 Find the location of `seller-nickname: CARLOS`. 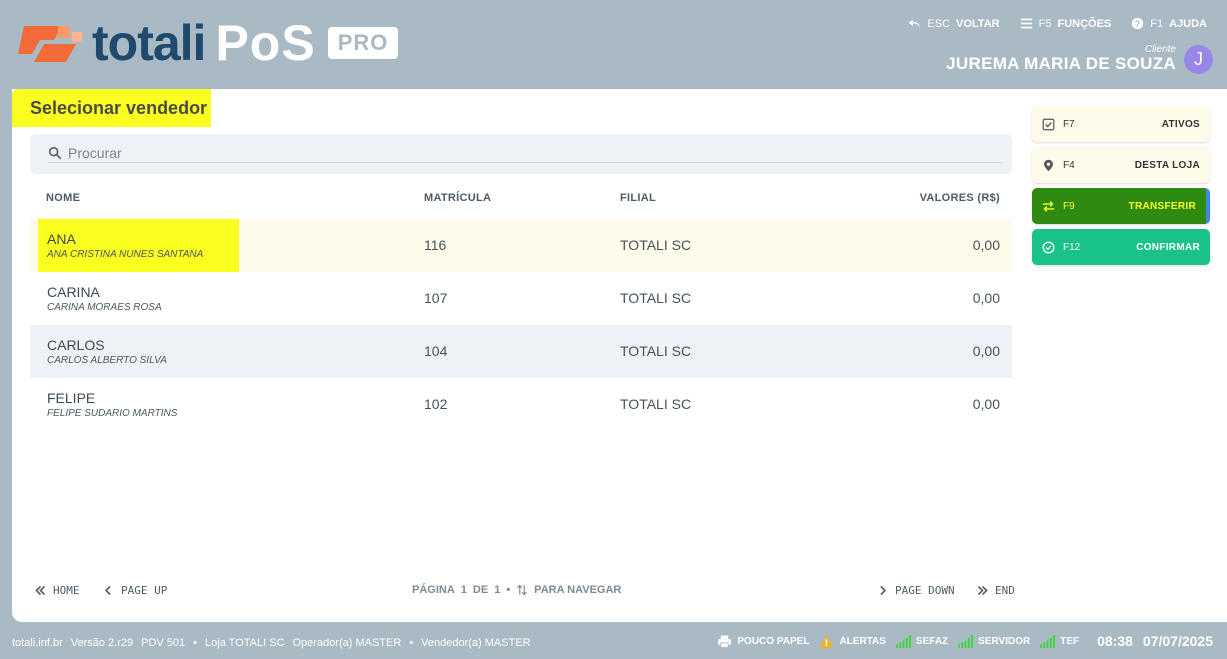

seller-nickname: CARLOS is located at coordinates (76, 345).